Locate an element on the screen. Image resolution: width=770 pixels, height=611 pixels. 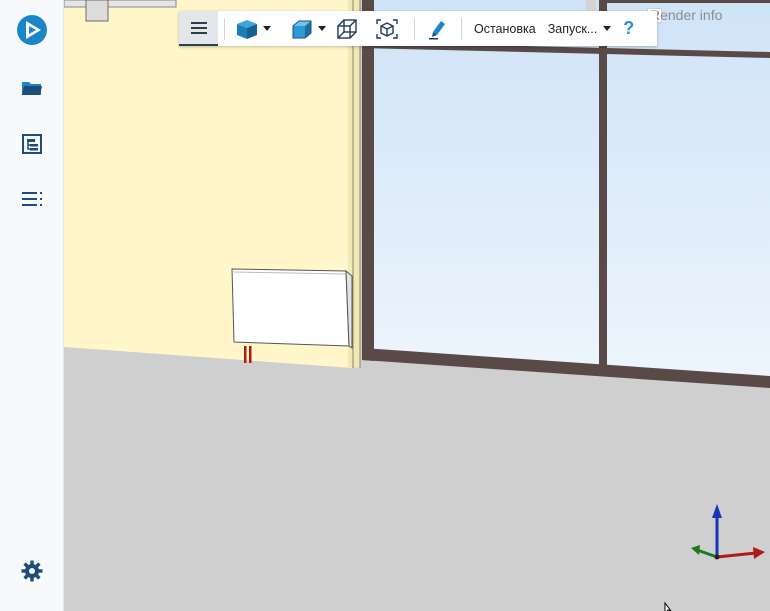
projection-dropdown is located at coordinates (308, 28).